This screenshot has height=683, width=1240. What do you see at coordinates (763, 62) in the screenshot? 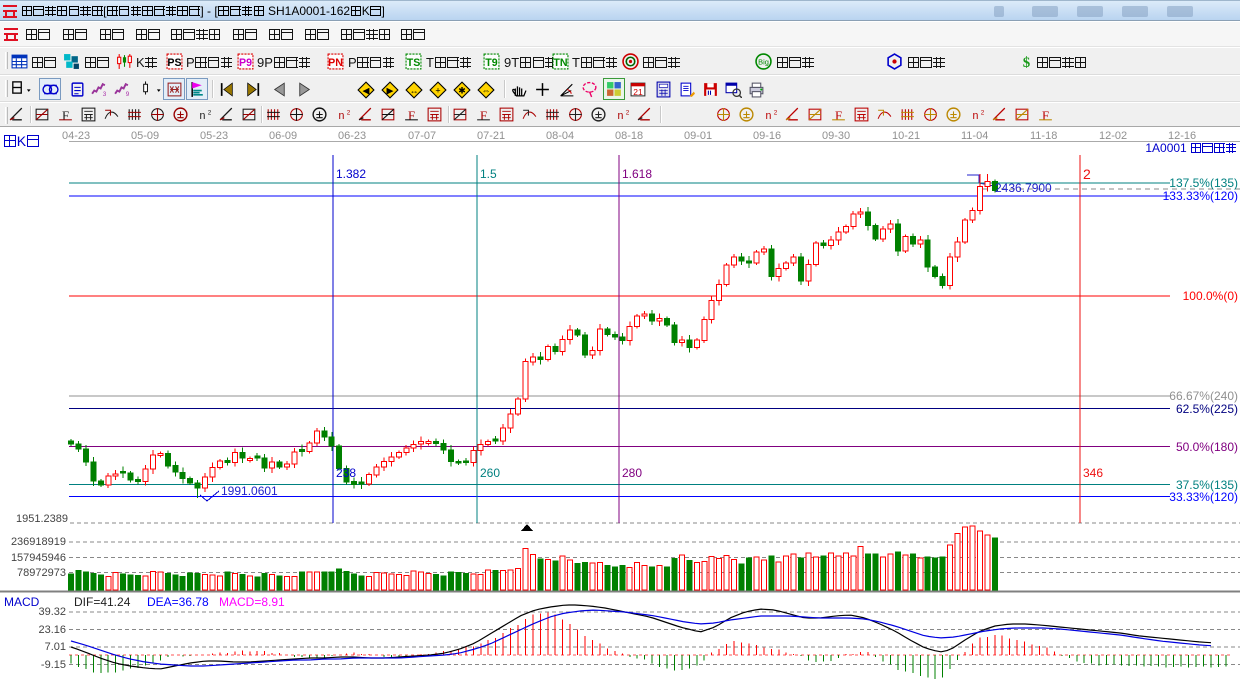
I see `svg-text: Big` at bounding box center [763, 62].